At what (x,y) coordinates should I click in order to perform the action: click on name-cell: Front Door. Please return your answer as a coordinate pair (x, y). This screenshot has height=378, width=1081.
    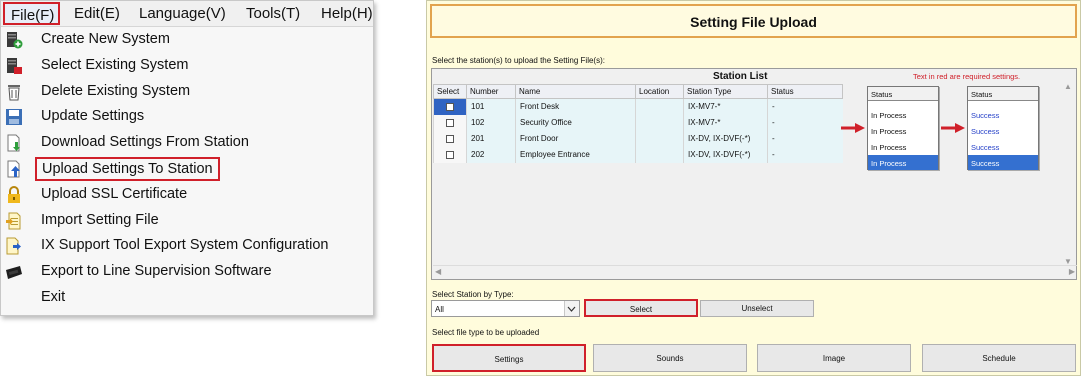
    Looking at the image, I should click on (575, 138).